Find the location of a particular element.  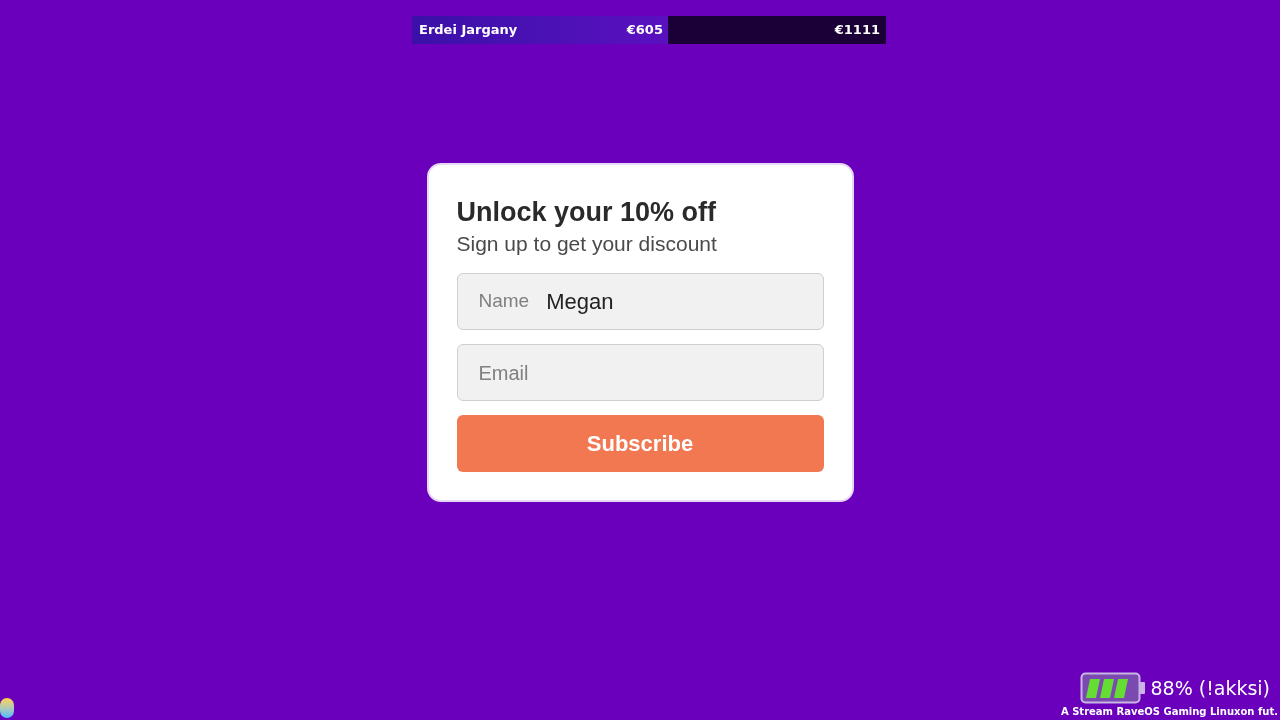

card-title: Unlock your 10% off is located at coordinates (587, 212).